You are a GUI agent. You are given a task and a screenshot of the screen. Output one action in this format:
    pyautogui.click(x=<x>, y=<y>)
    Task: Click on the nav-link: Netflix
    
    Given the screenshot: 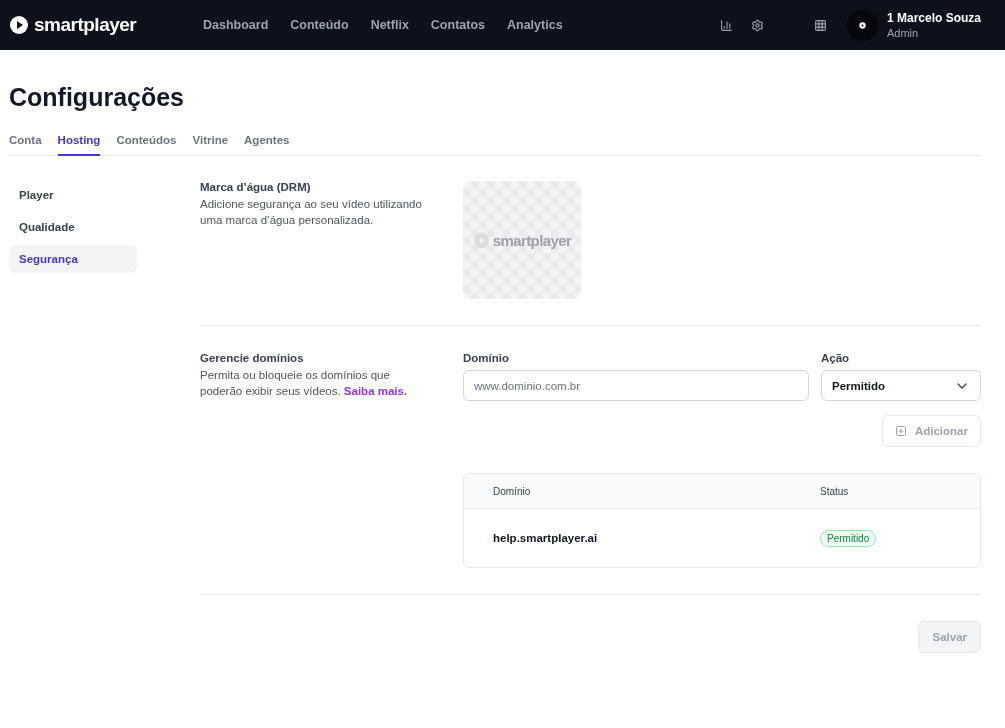 What is the action you would take?
    pyautogui.click(x=389, y=25)
    